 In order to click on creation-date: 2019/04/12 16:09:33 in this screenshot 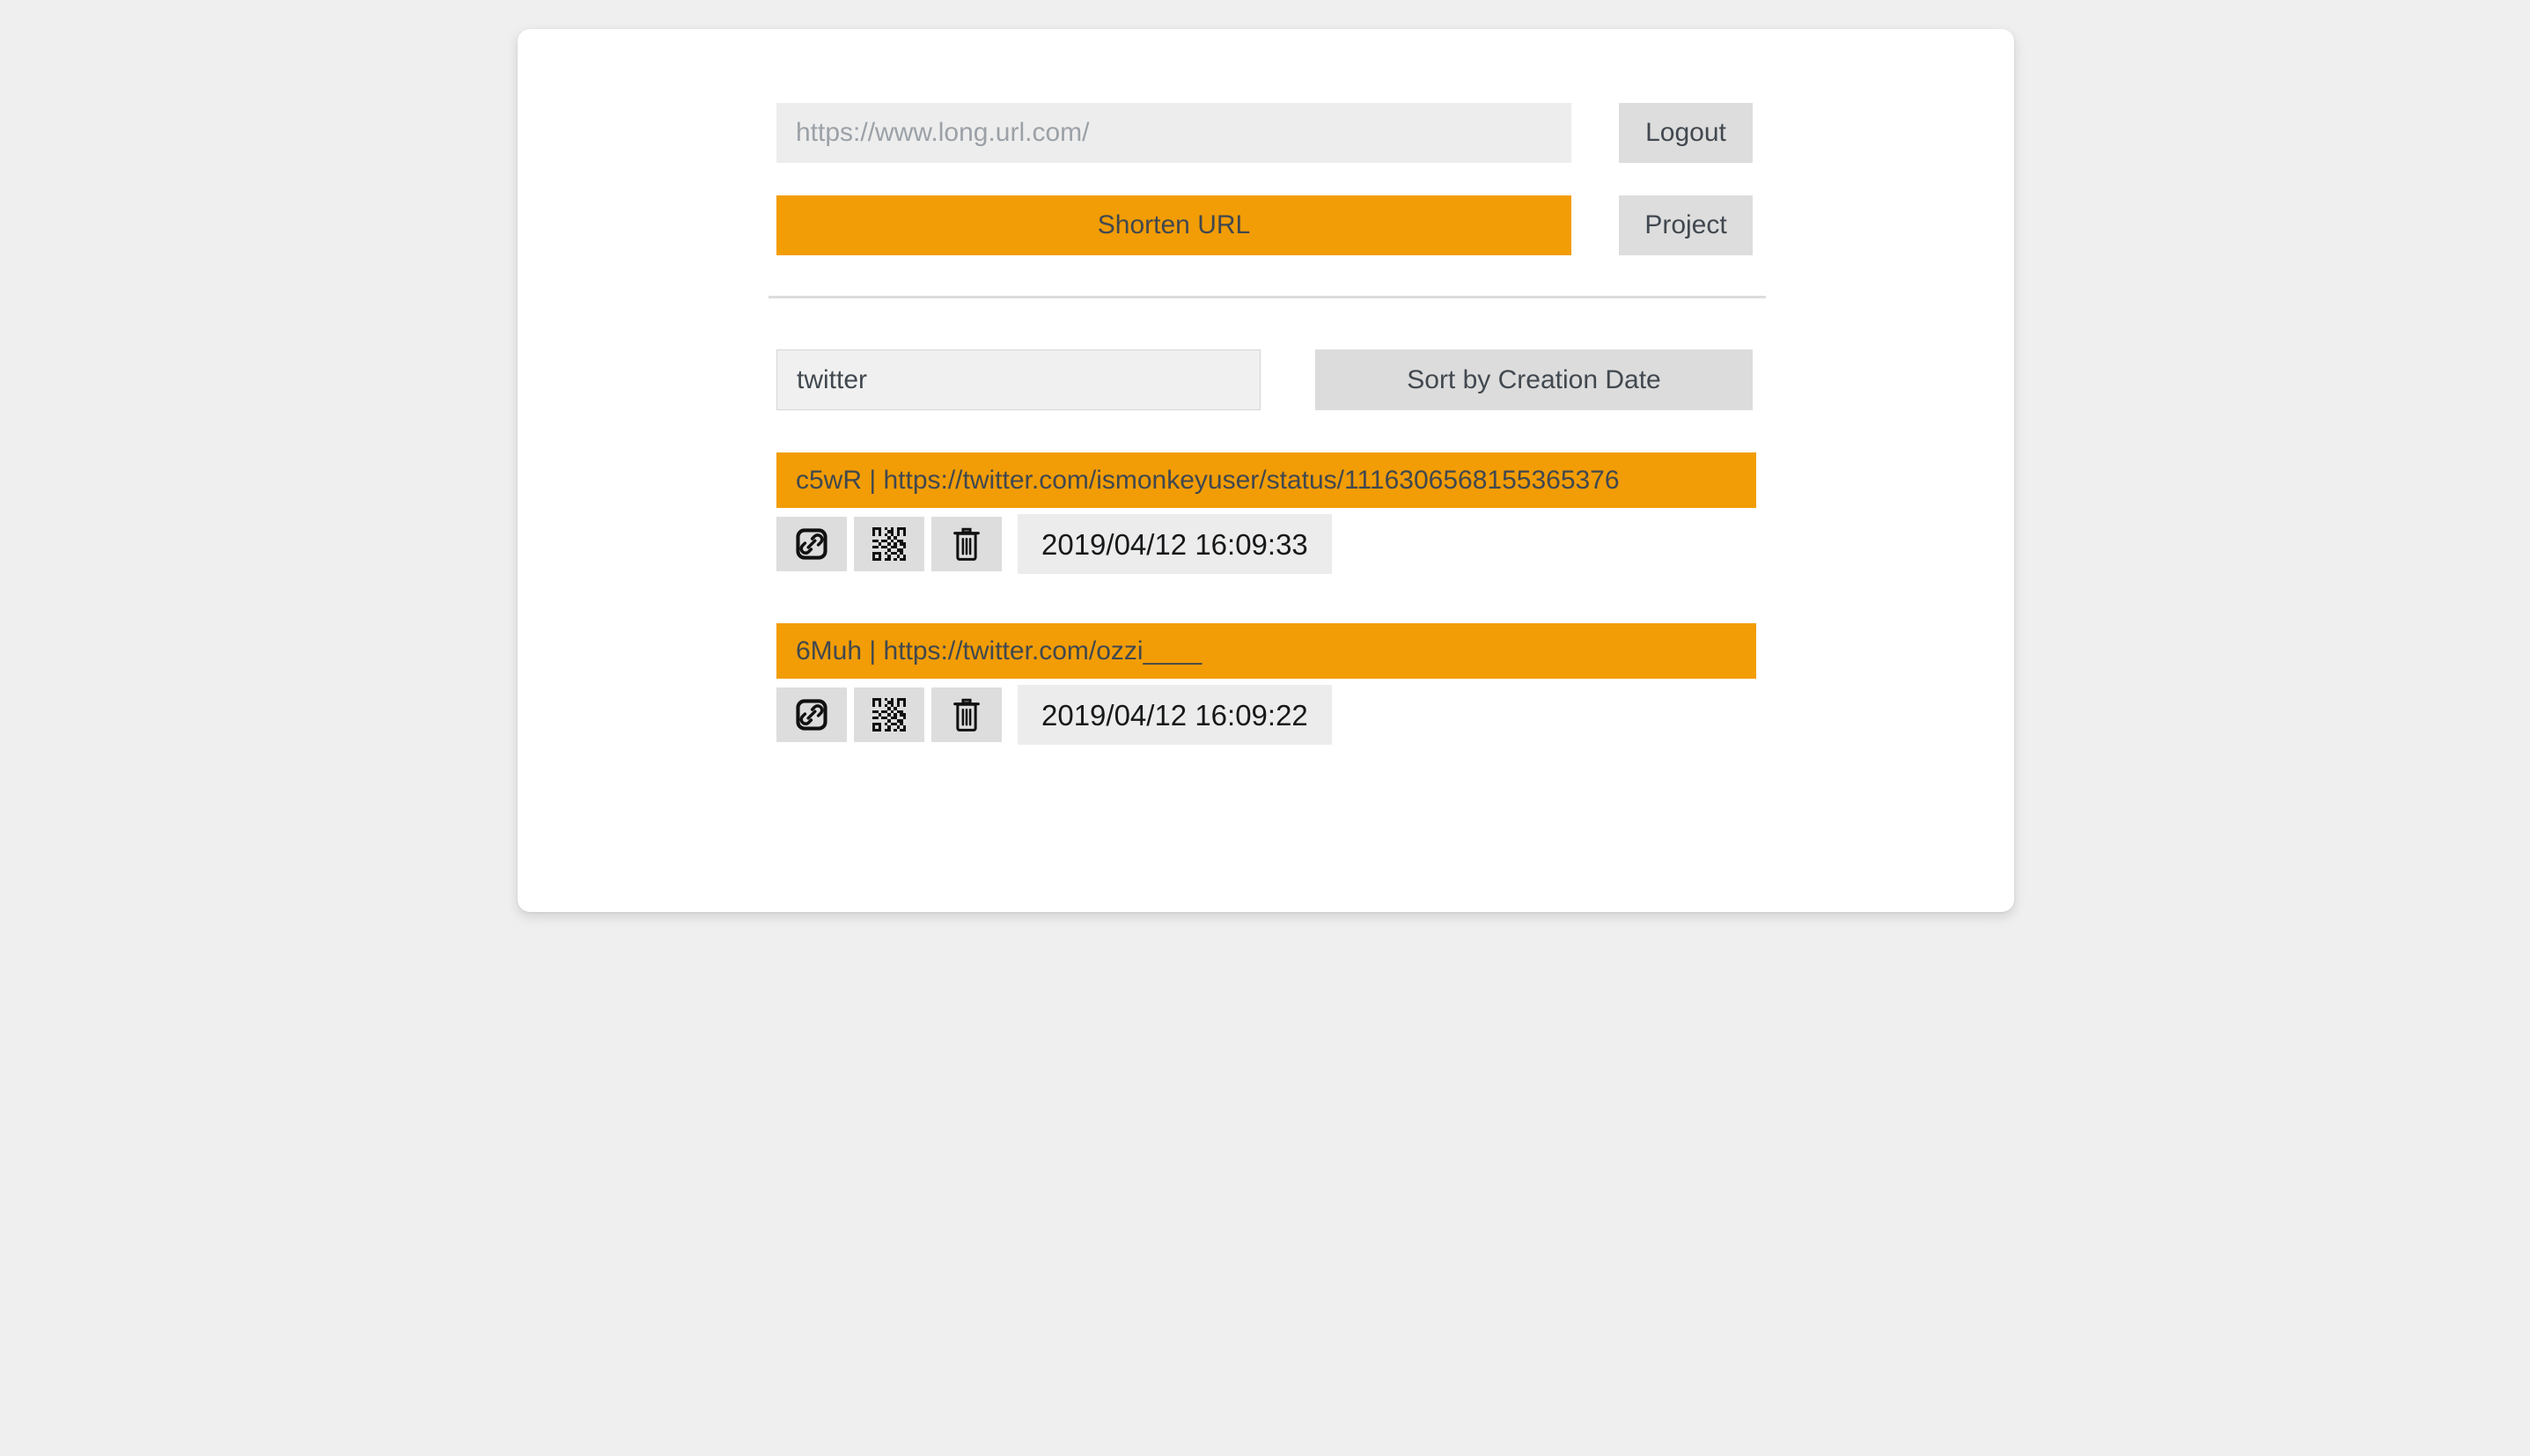, I will do `click(1175, 544)`.